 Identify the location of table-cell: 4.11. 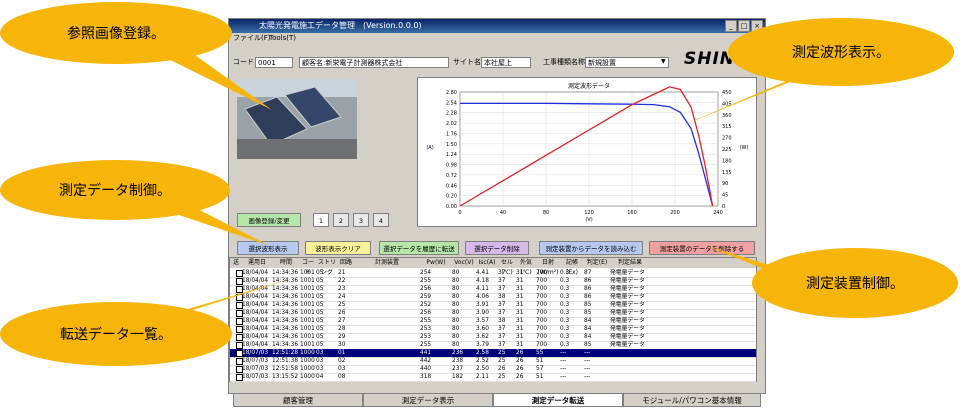
(482, 289).